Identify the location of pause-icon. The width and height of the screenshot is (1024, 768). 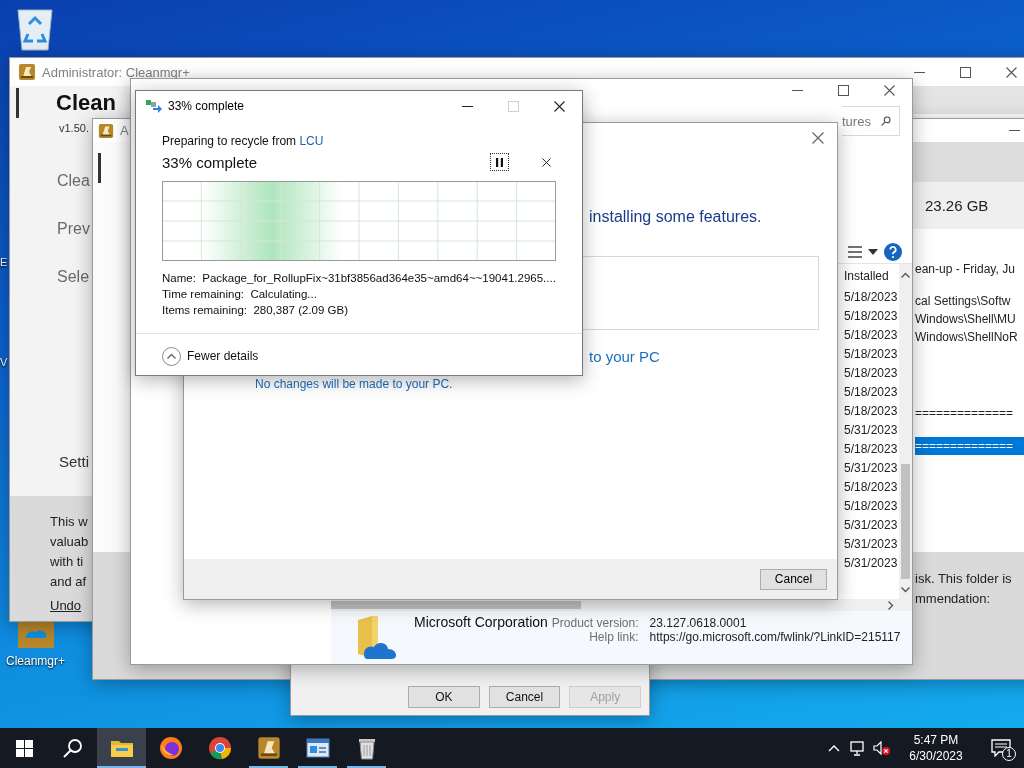
(499, 162).